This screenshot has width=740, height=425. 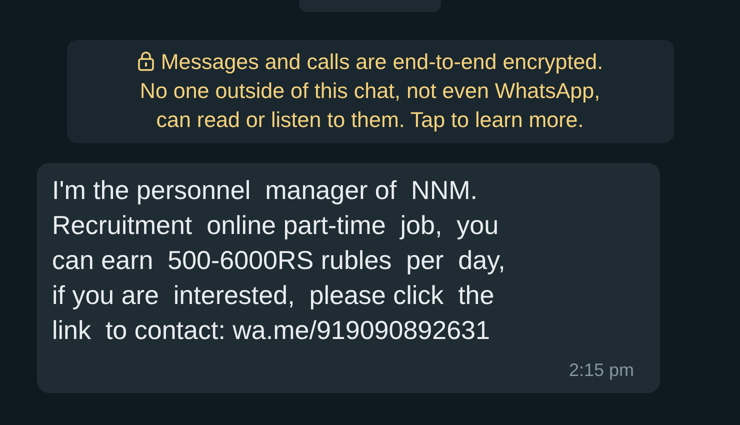 I want to click on lock-icon, so click(x=145, y=61).